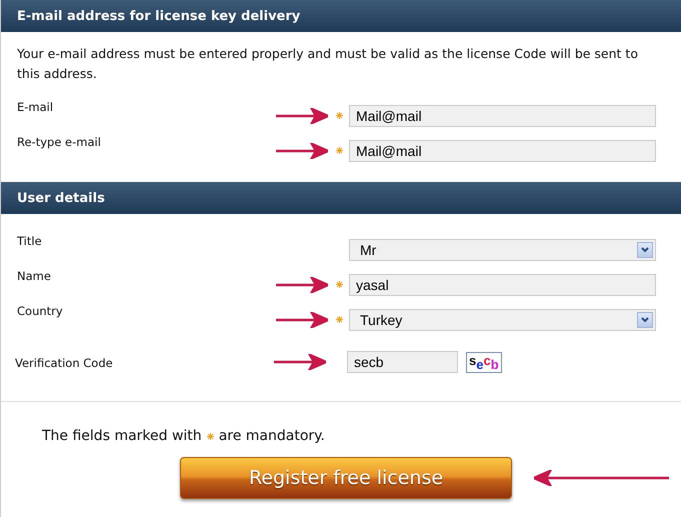  I want to click on field-label: Name, so click(34, 276).